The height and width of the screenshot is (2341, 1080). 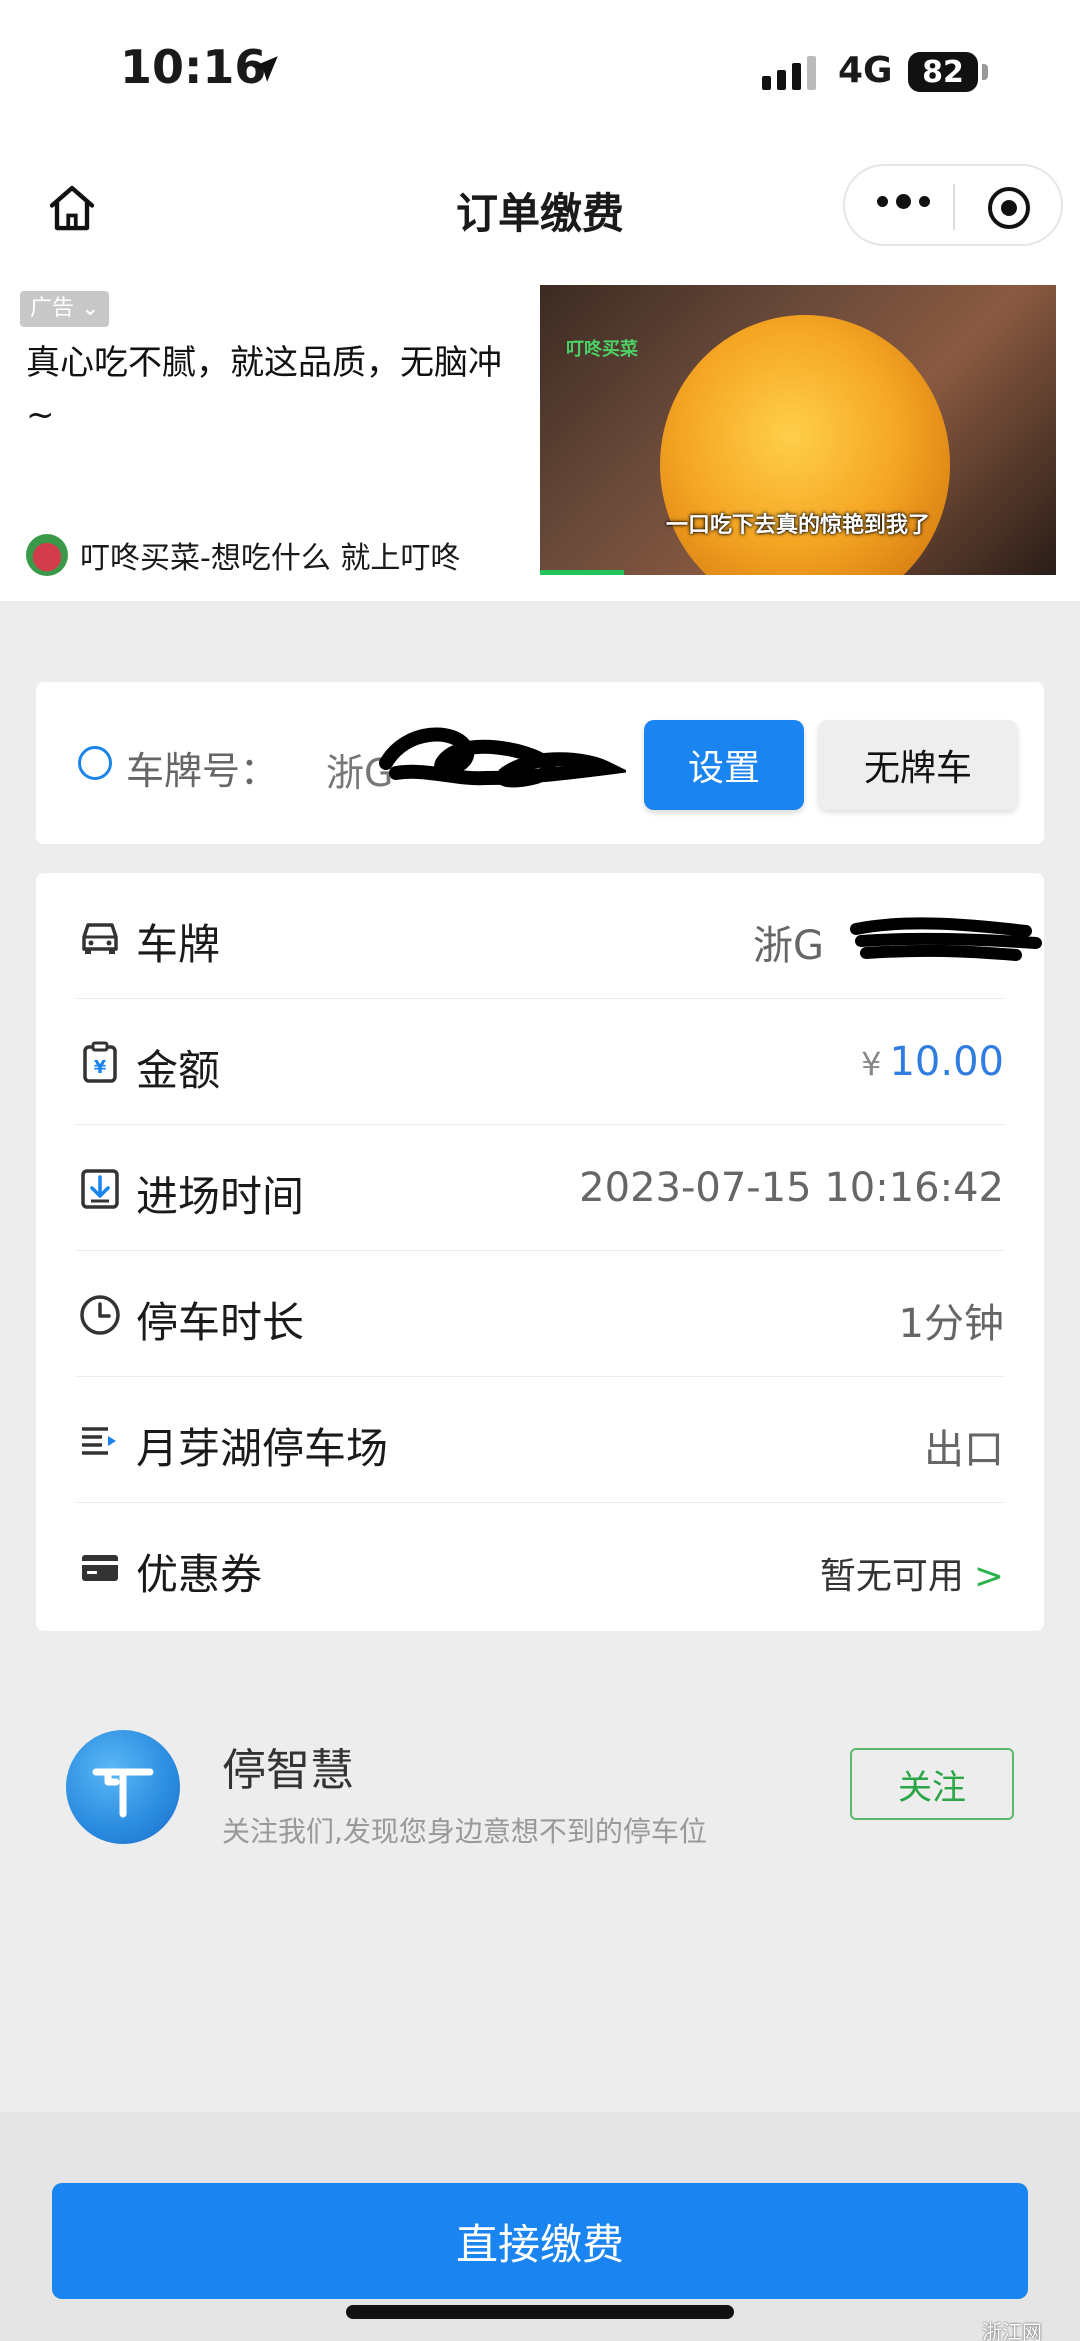 I want to click on no-plate-button: 无牌车, so click(x=918, y=765).